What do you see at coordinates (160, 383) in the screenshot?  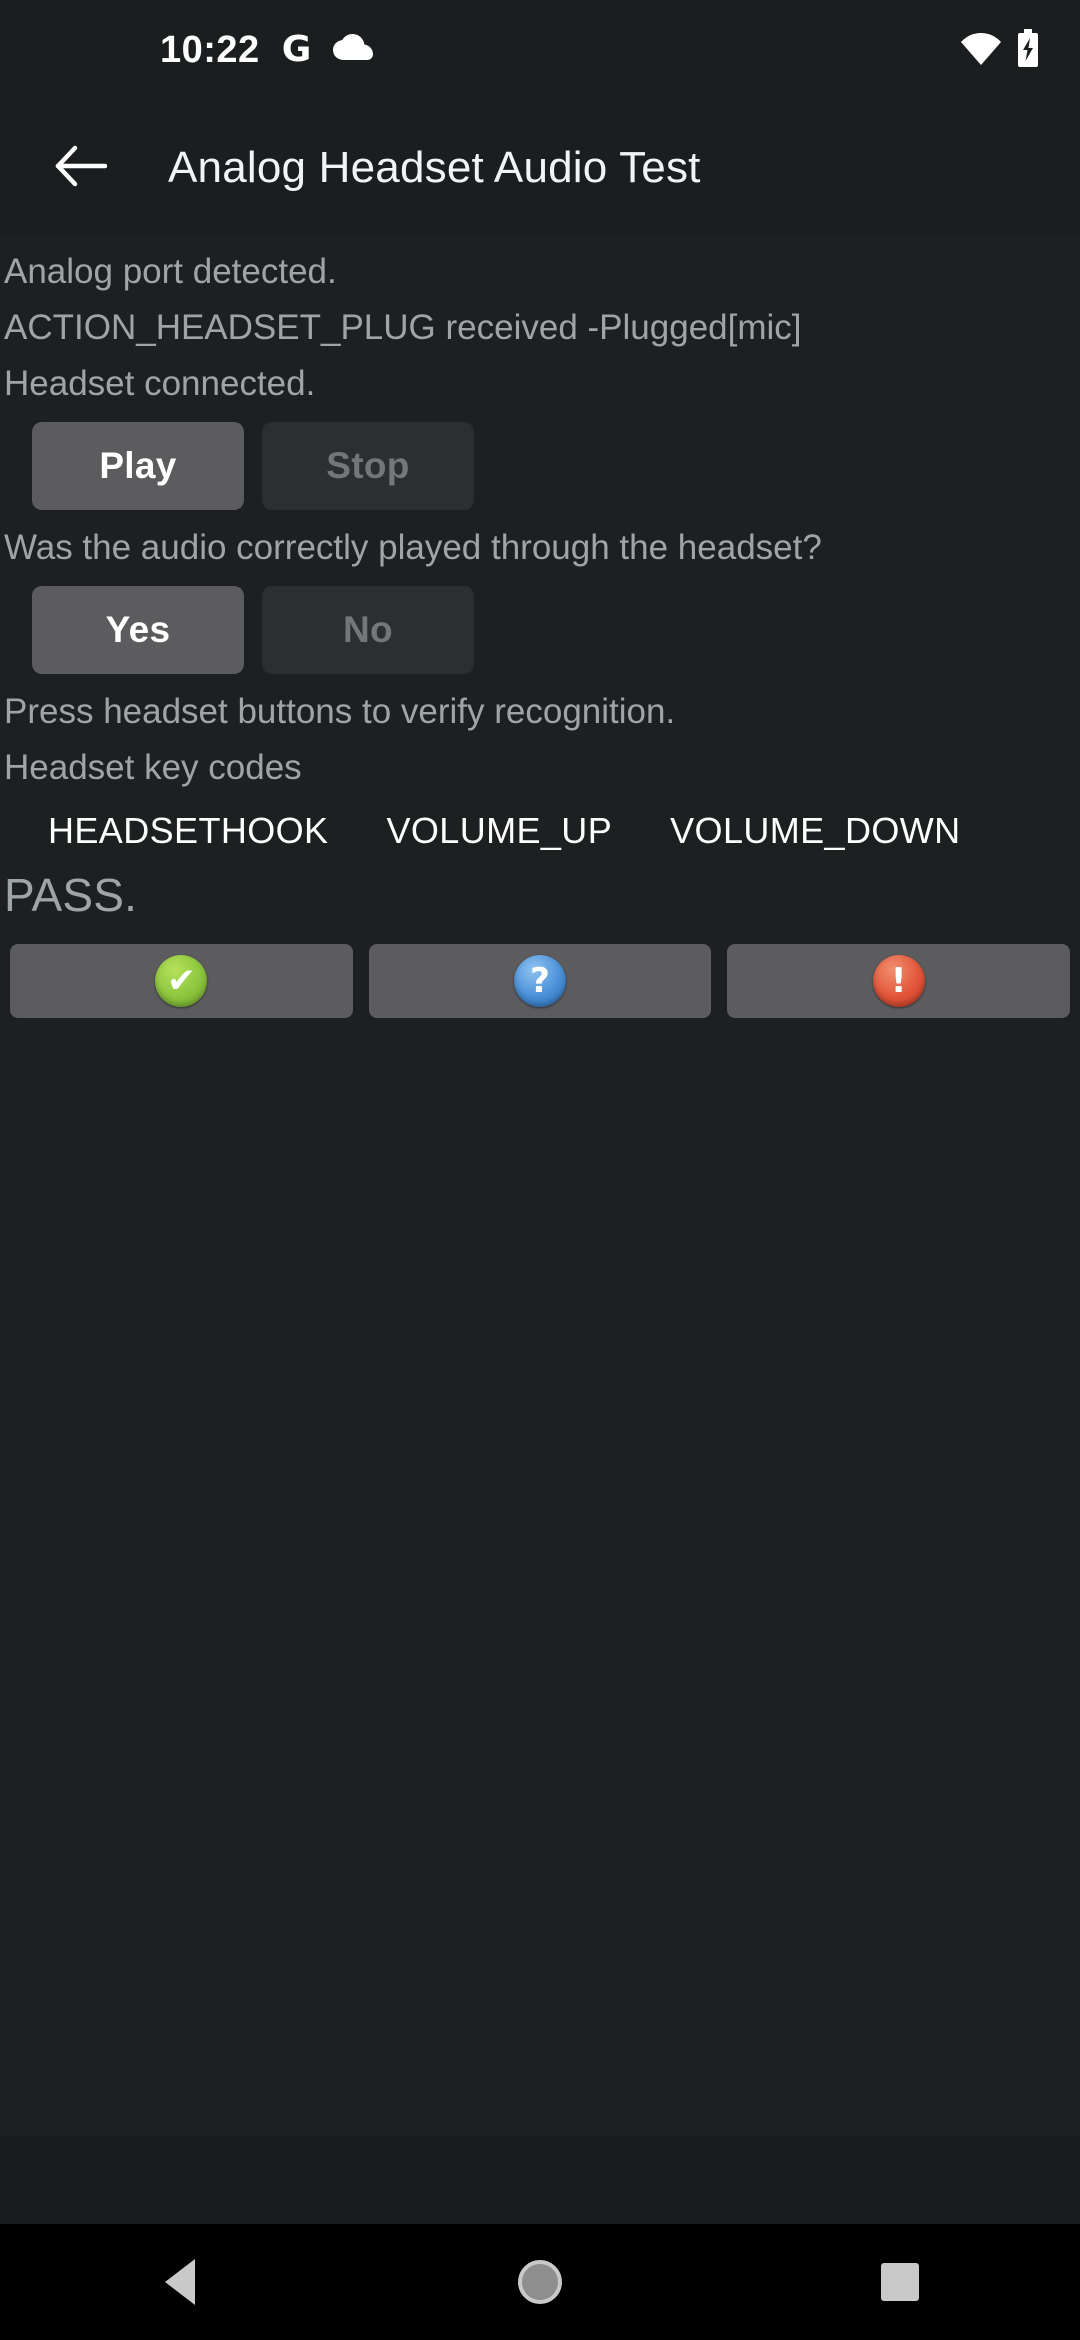 I see `status-line-connected: Headset connected.` at bounding box center [160, 383].